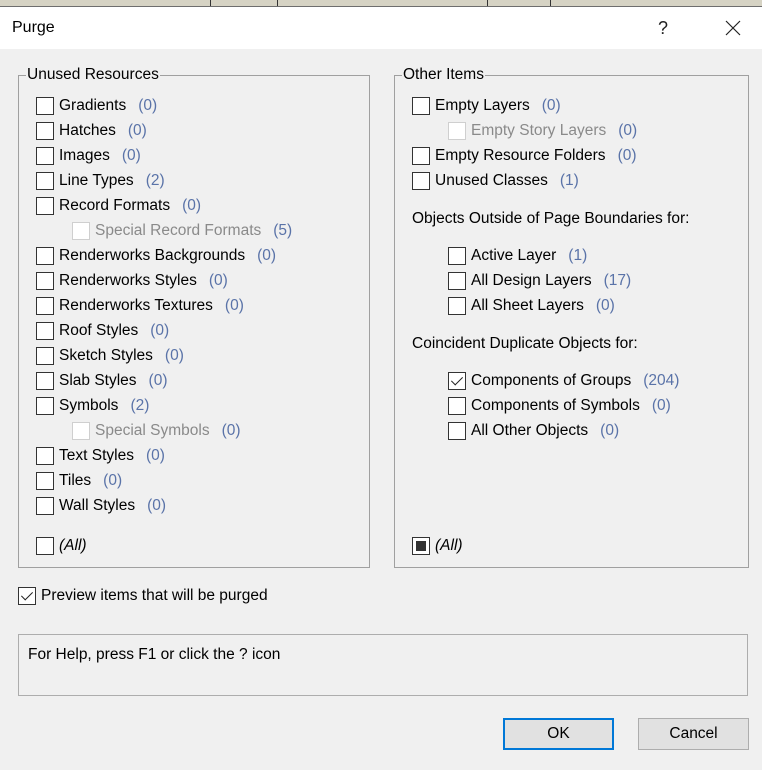 This screenshot has width=762, height=770. What do you see at coordinates (156, 256) in the screenshot?
I see `checkbox-row-renderworks-backgrounds: Renderworks Backgrounds (0)` at bounding box center [156, 256].